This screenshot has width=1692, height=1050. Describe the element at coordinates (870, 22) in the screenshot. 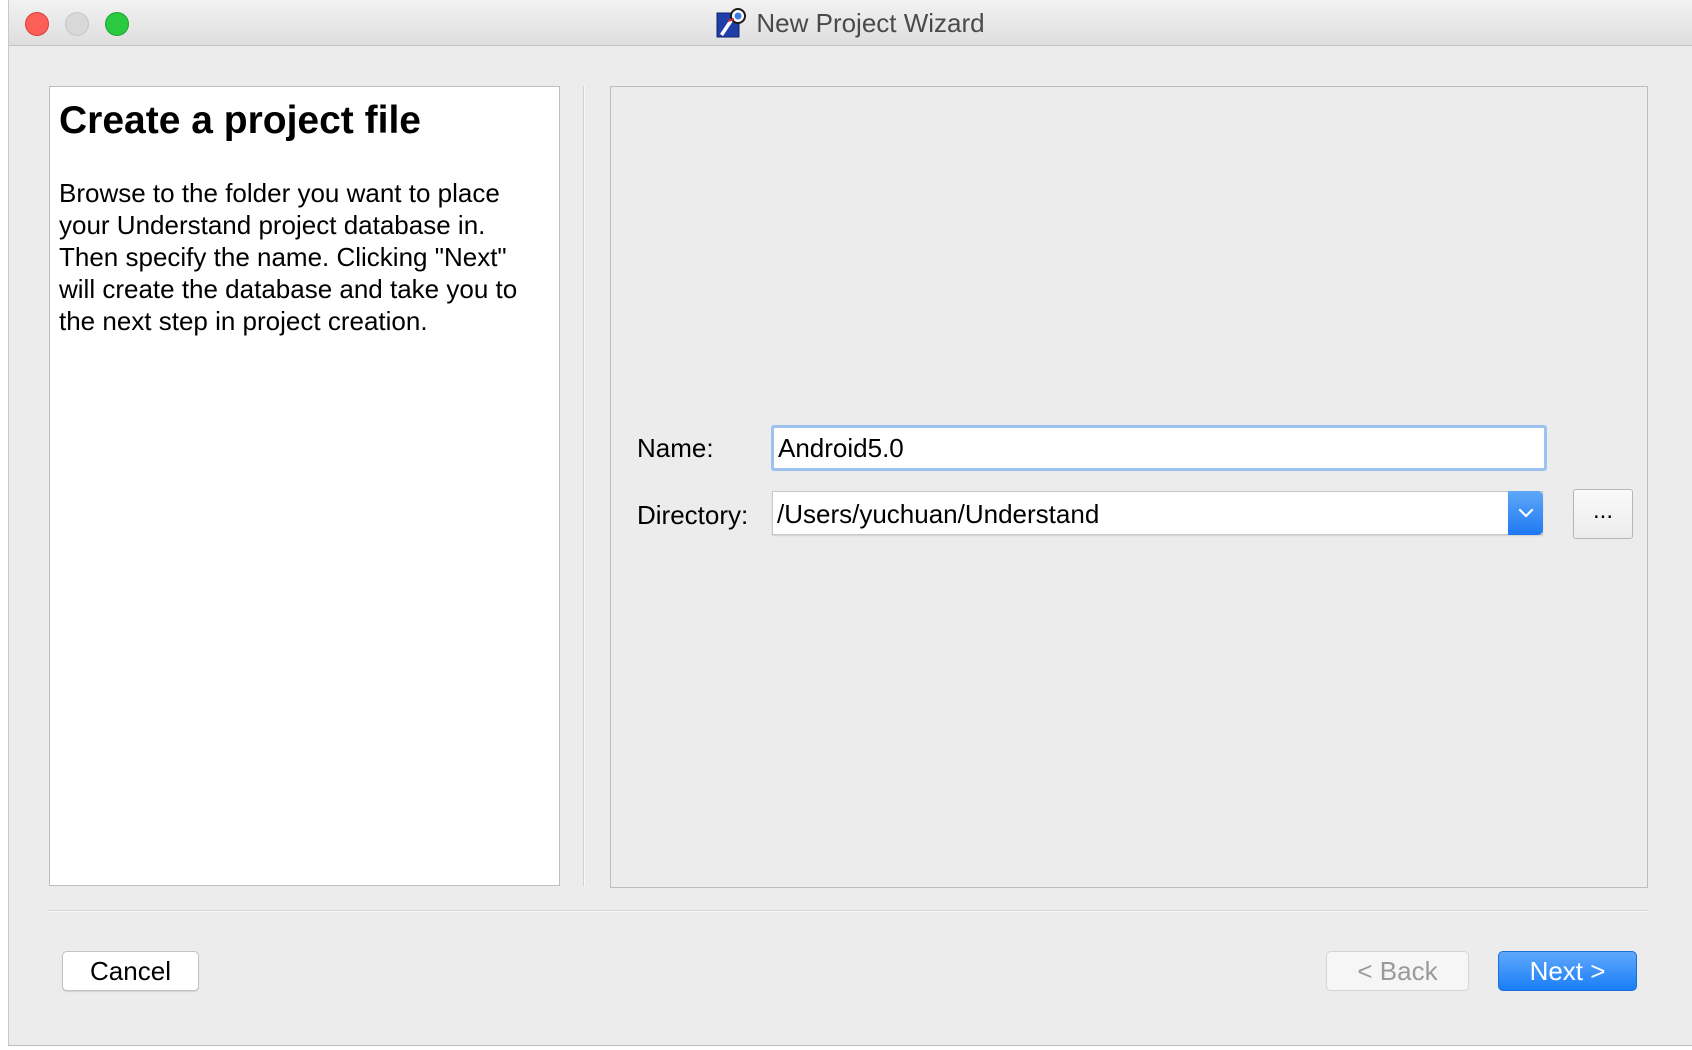

I see `window-title: New Project Wizard` at that location.